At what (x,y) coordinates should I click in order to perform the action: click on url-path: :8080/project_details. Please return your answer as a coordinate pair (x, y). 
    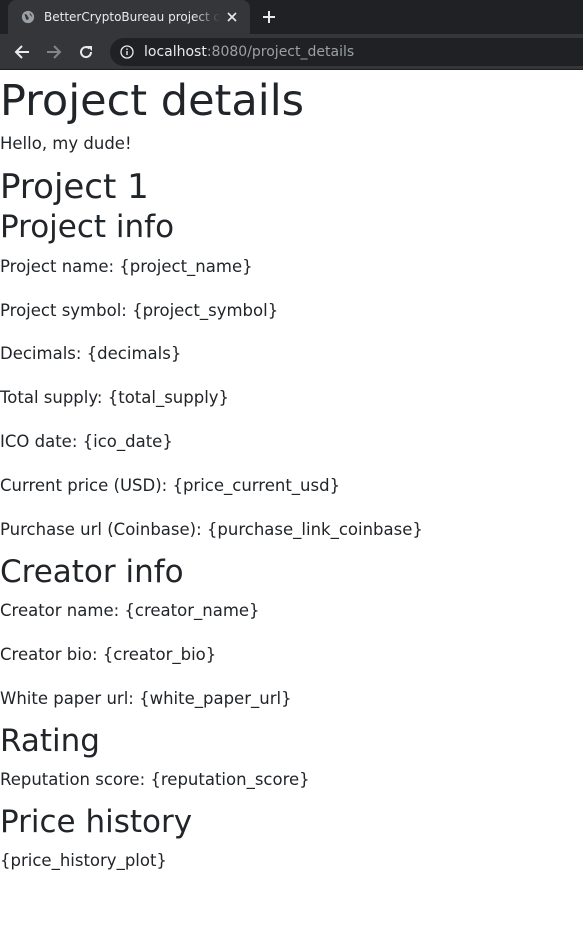
    Looking at the image, I should click on (280, 51).